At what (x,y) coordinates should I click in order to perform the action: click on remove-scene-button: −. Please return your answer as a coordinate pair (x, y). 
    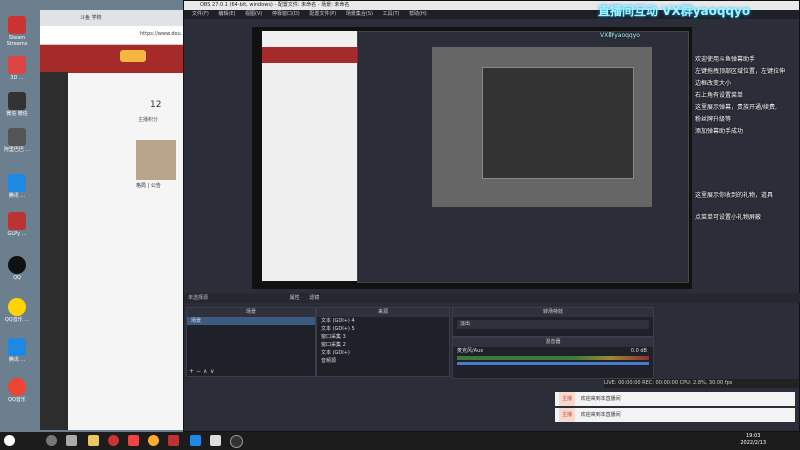
    Looking at the image, I should click on (199, 371).